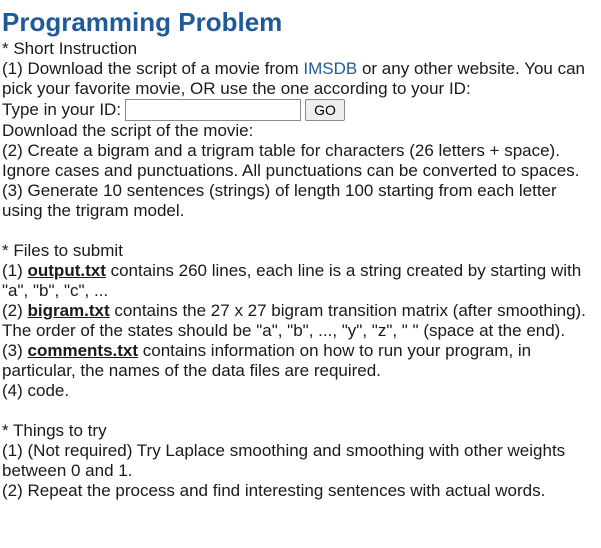 The height and width of the screenshot is (548, 601). What do you see at coordinates (128, 130) in the screenshot?
I see `download-line: Download the script of the movie:` at bounding box center [128, 130].